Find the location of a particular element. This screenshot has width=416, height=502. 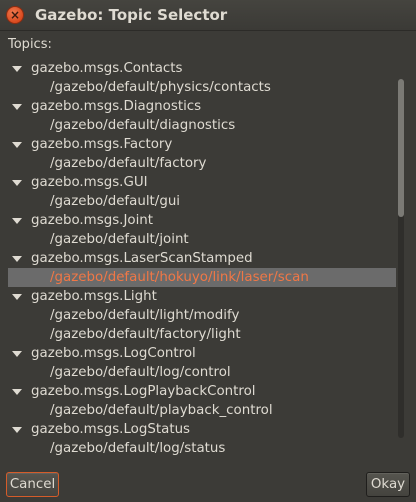

topic-path-label: /gazebo/default/factory is located at coordinates (128, 163).